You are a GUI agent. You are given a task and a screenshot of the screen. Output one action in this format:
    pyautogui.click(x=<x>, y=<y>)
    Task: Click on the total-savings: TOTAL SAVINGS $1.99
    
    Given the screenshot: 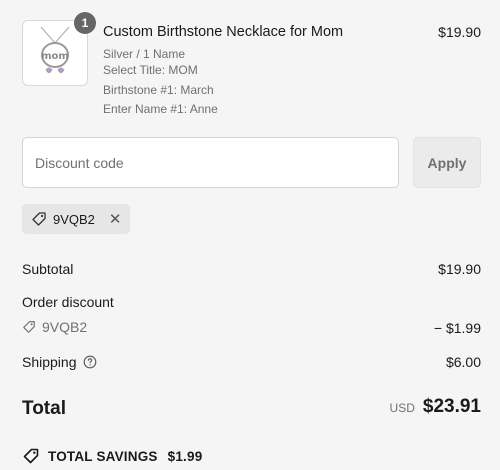 What is the action you would take?
    pyautogui.click(x=112, y=456)
    